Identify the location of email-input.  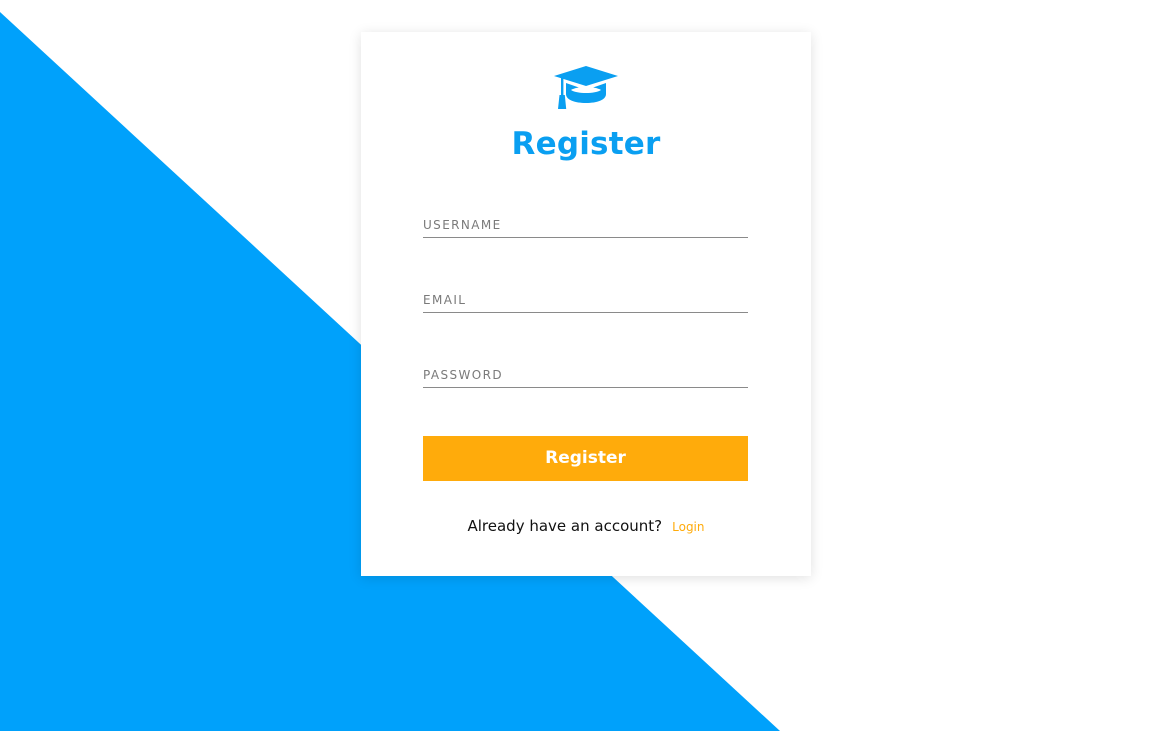
(585, 299).